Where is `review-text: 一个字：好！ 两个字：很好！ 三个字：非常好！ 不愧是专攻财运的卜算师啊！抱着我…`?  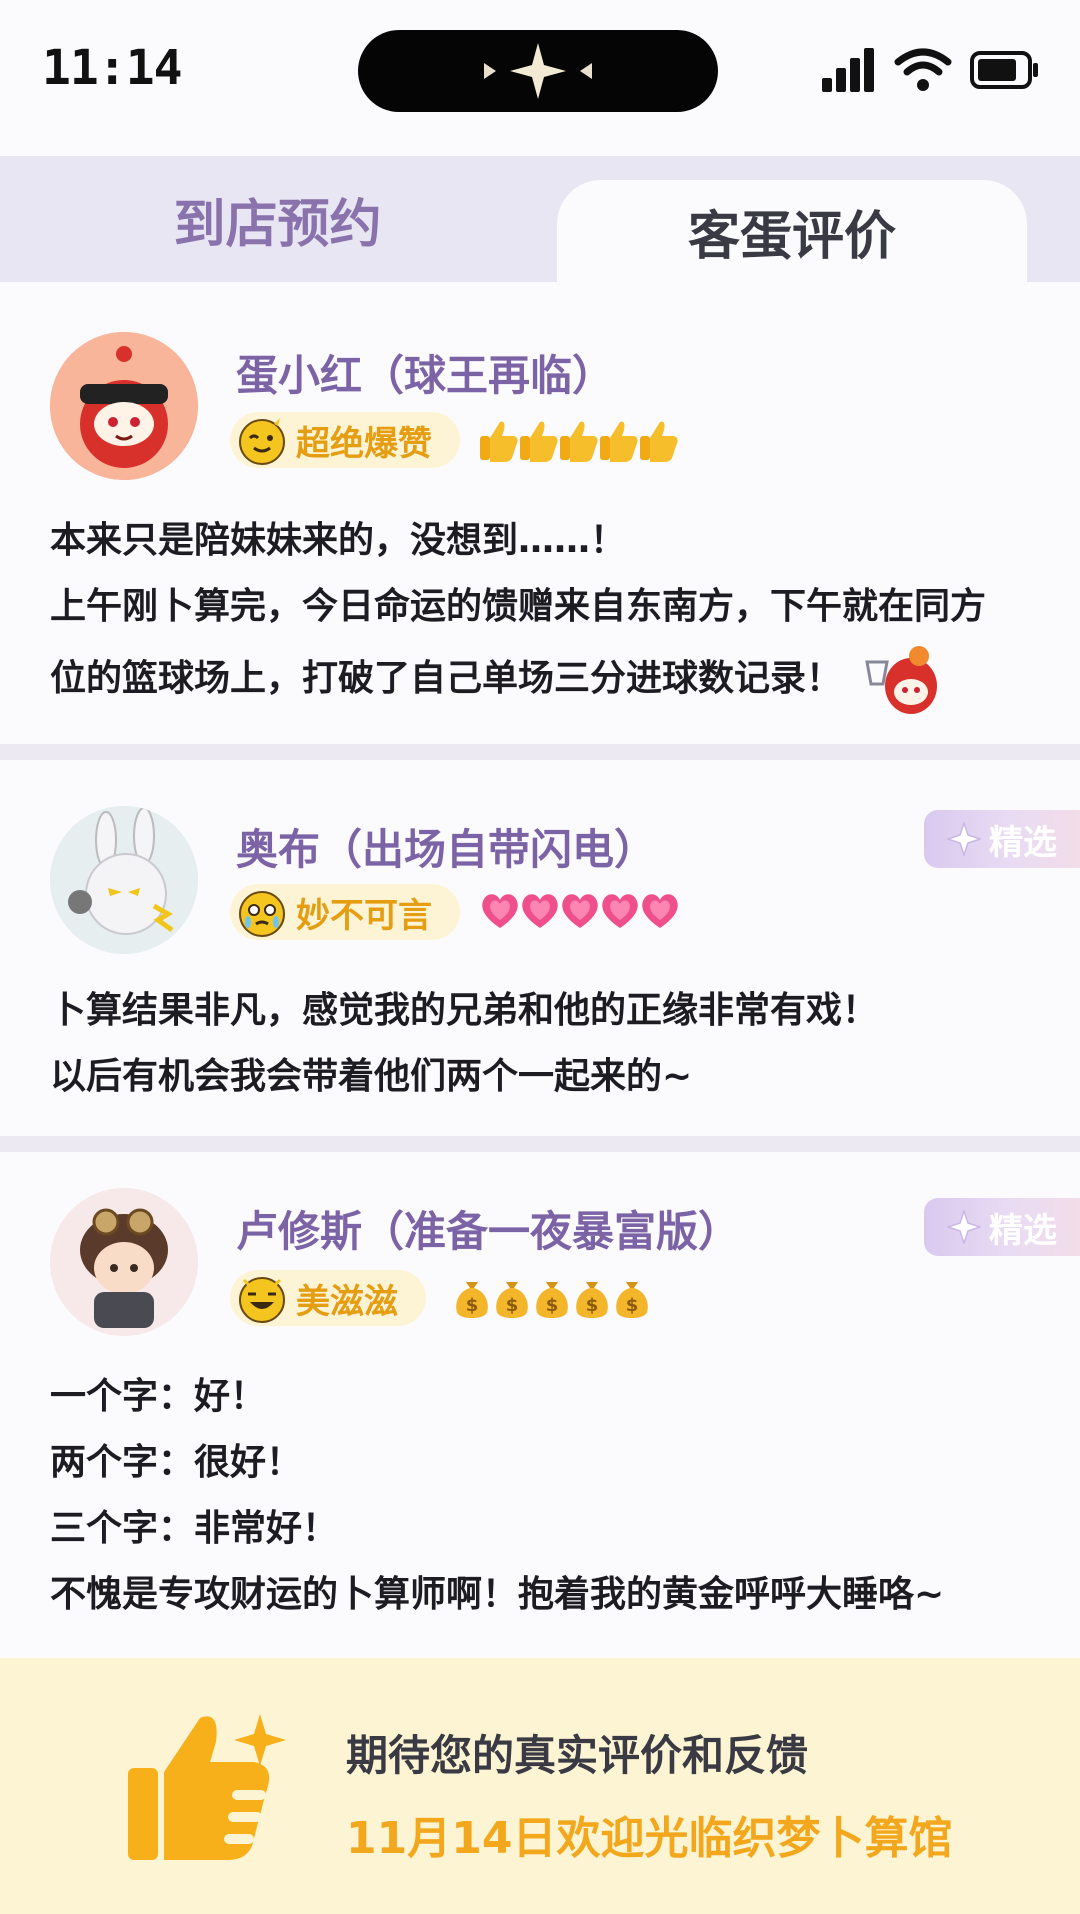 review-text: 一个字：好！ 两个字：很好！ 三个字：非常好！ 不愧是专攻财运的卜算师啊！抱着我… is located at coordinates (550, 1496).